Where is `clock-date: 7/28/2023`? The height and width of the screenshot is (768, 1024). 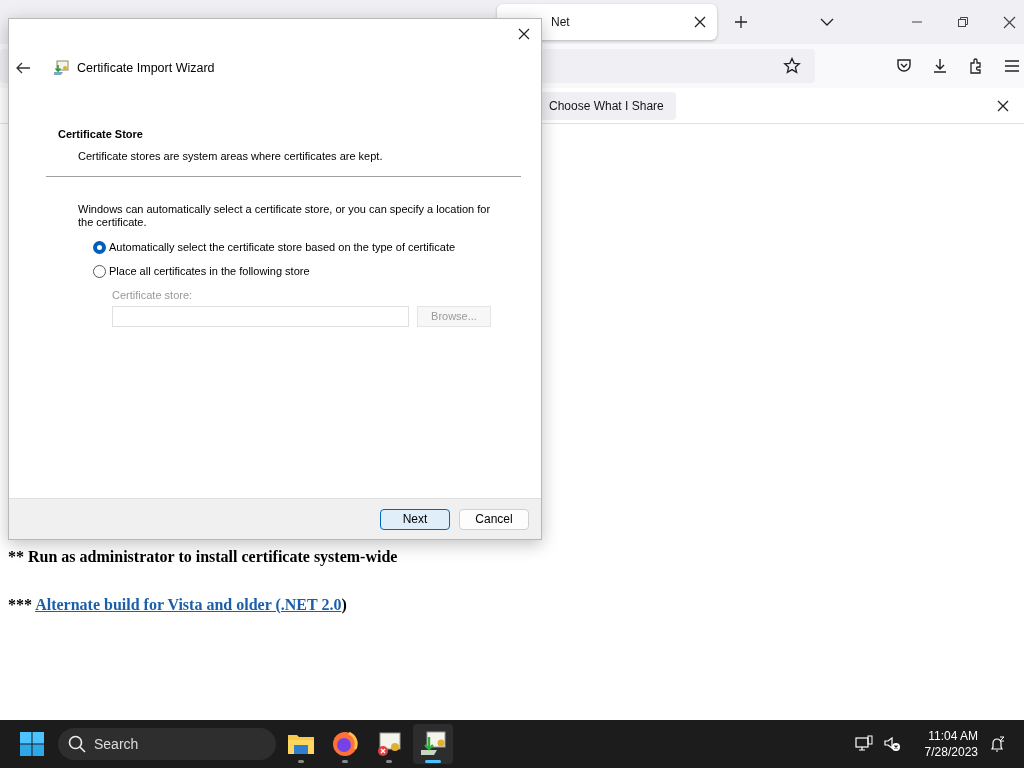 clock-date: 7/28/2023 is located at coordinates (951, 752).